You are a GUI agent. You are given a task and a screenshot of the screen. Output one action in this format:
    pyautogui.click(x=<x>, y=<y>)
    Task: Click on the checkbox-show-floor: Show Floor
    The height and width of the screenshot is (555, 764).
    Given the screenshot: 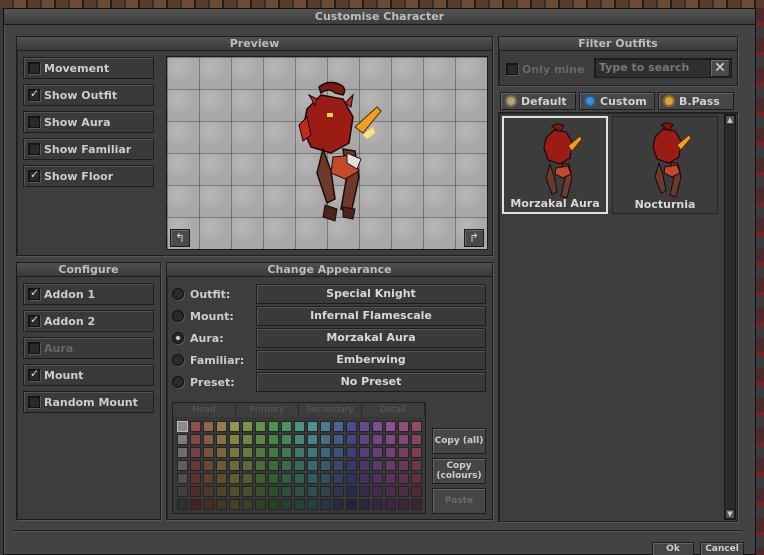 What is the action you would take?
    pyautogui.click(x=88, y=176)
    